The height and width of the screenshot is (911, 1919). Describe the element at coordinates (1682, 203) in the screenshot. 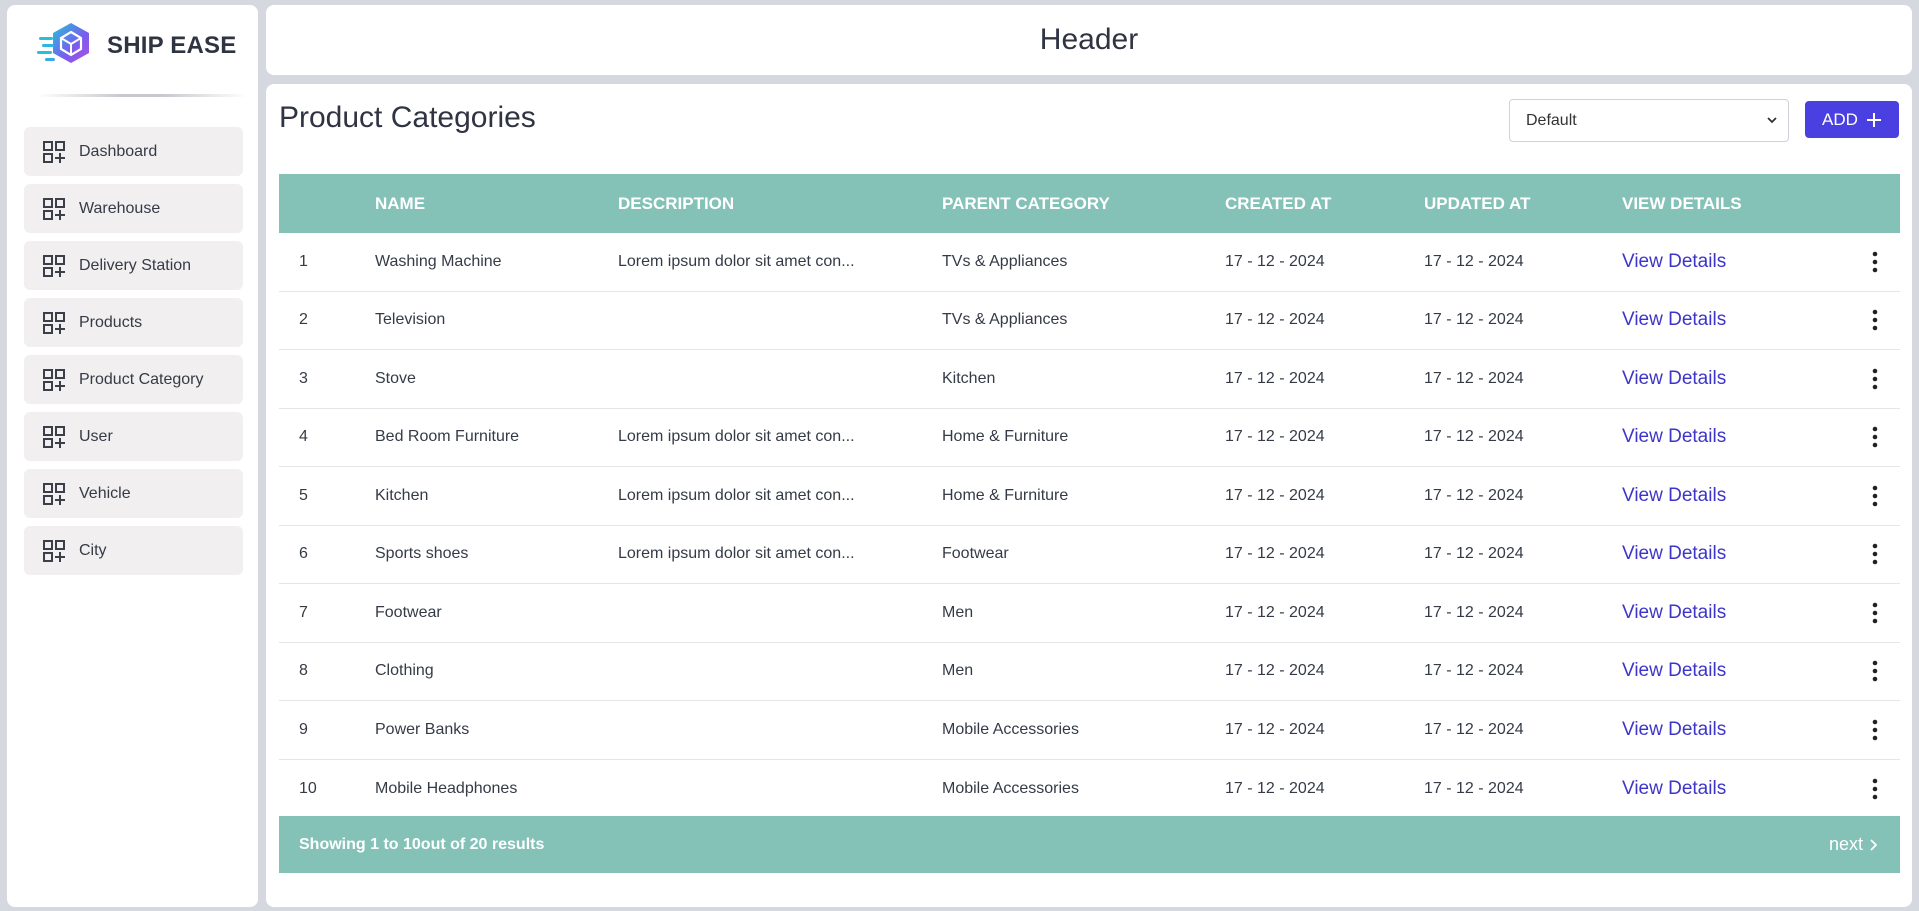

I see `column-header-view-details: VIEW DETAILS` at that location.